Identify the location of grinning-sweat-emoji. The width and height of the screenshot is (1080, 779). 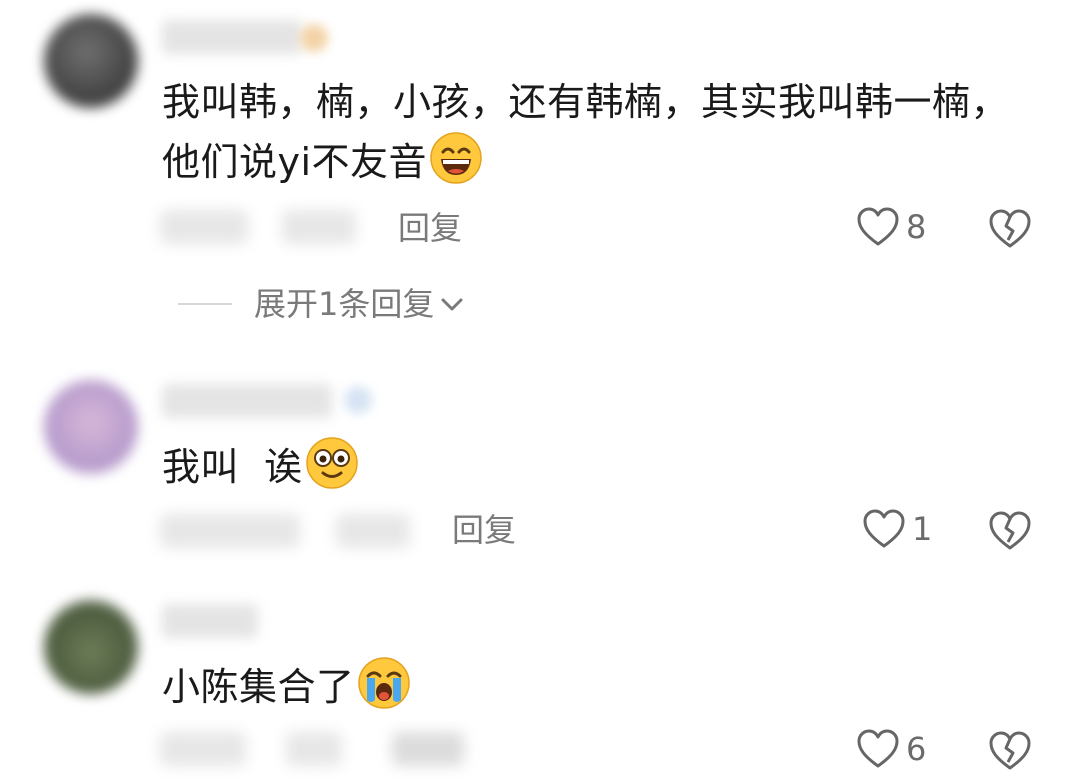
(456, 158).